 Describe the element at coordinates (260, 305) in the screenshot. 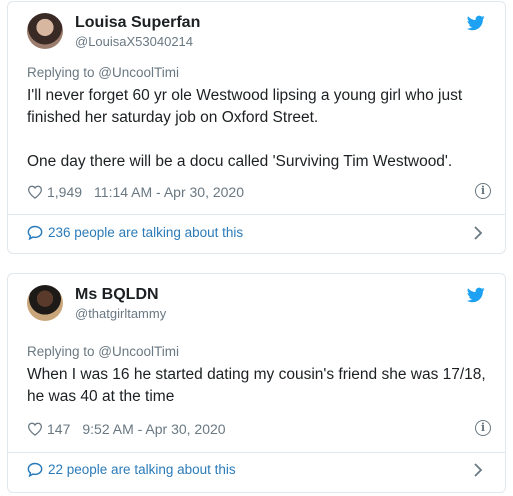

I see `tweet-header: Ms BQLDN @thatgirltammy` at that location.